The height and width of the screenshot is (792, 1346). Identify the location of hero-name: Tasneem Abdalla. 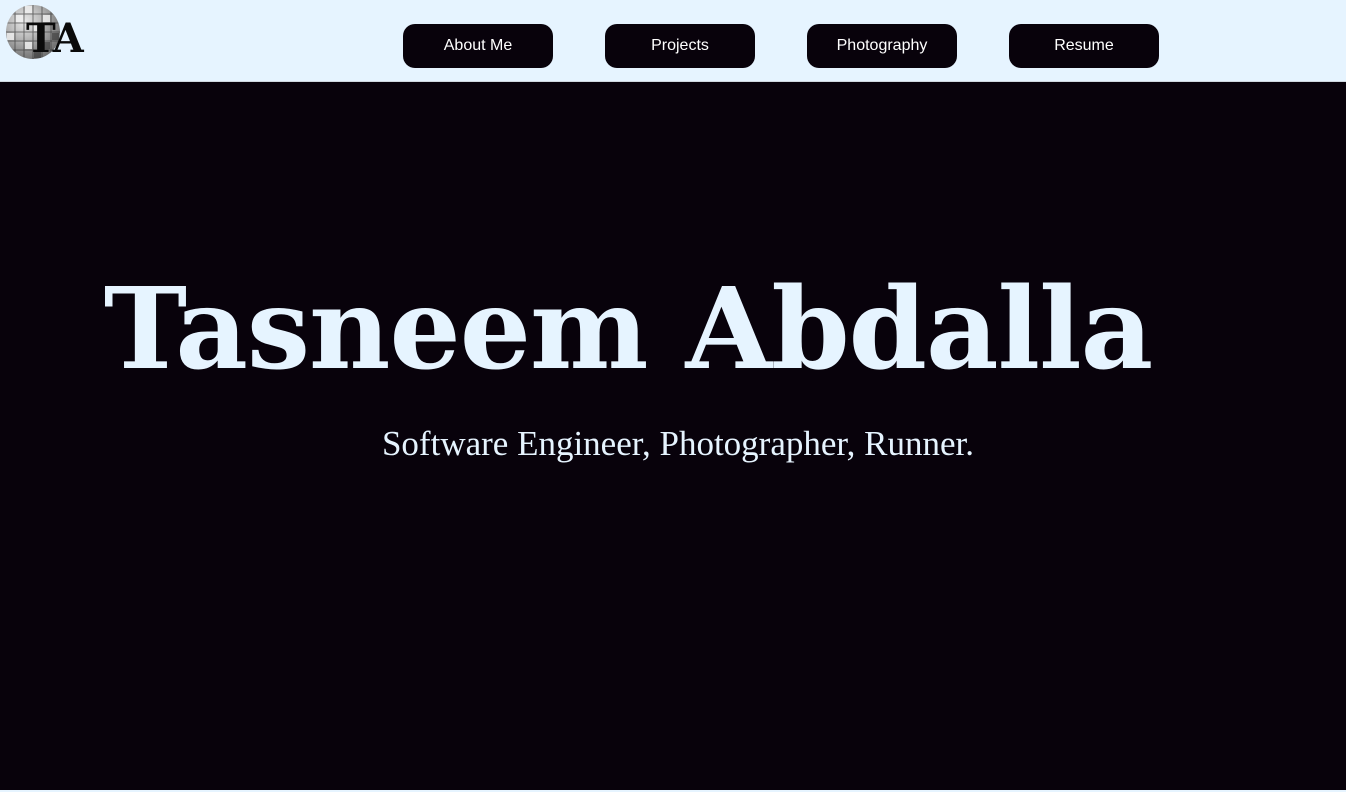
(628, 329).